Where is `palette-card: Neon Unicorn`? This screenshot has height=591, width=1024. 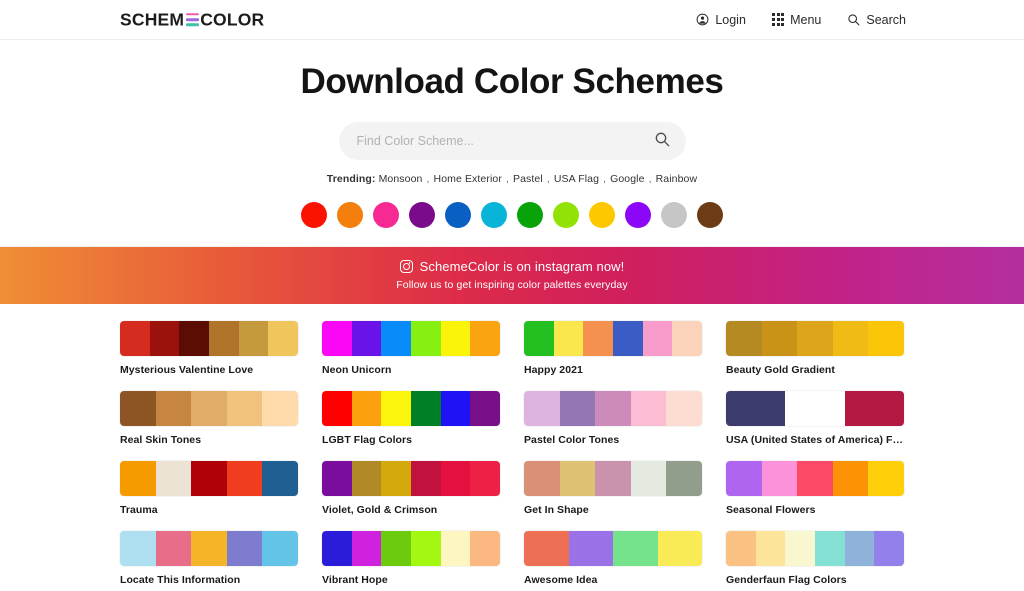
palette-card: Neon Unicorn is located at coordinates (411, 348).